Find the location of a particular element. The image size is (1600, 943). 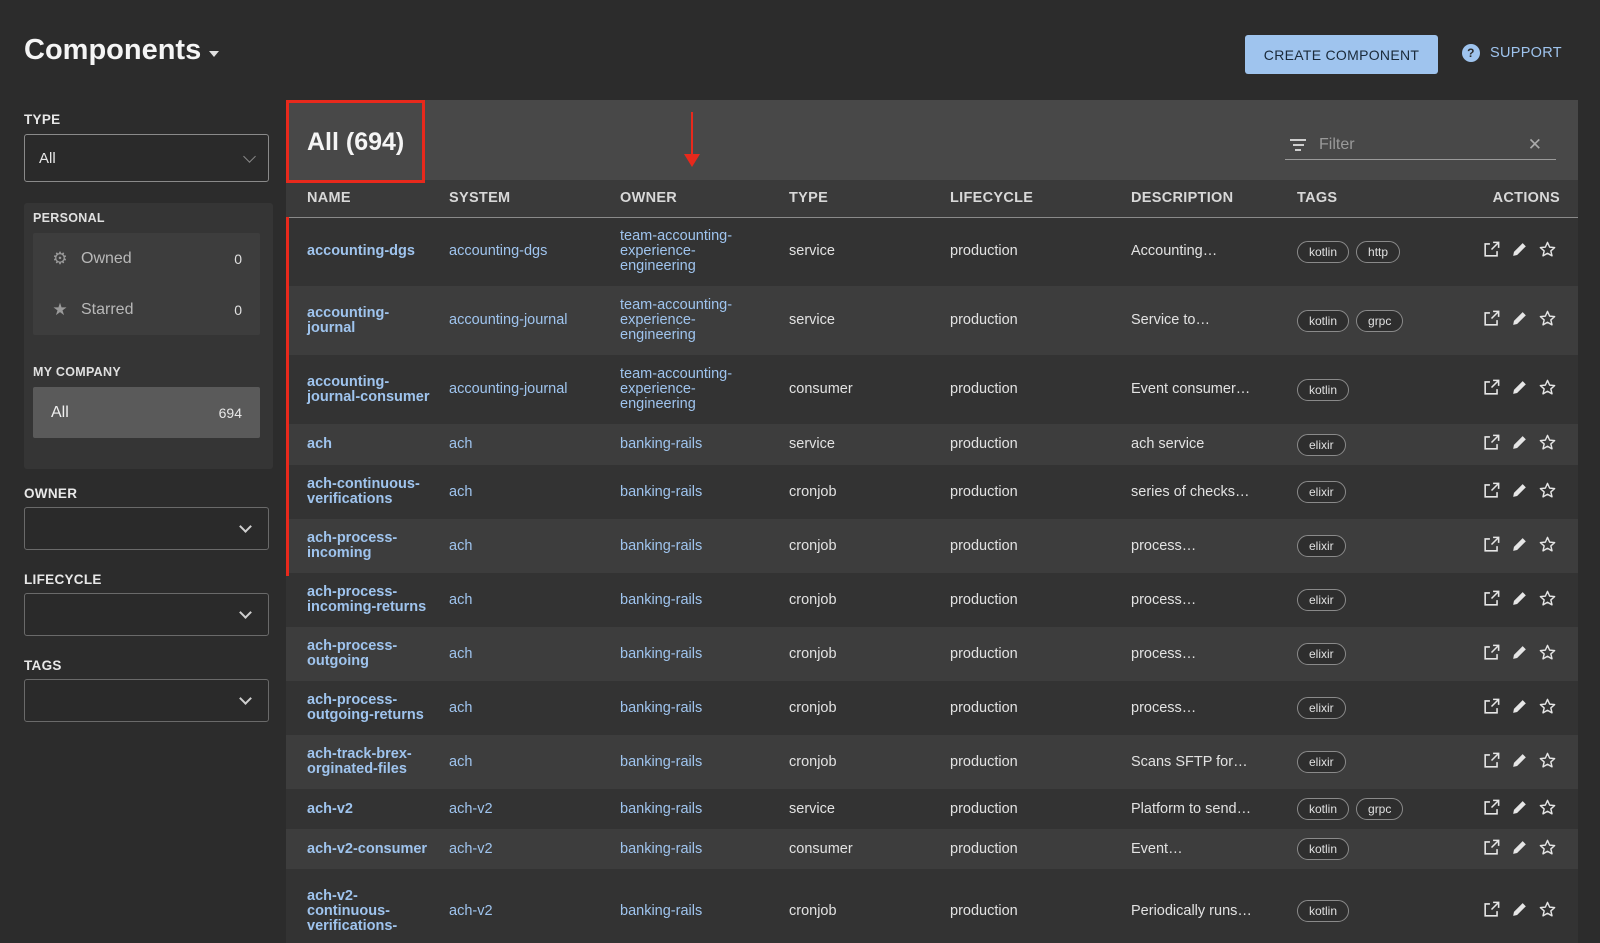

owner-select is located at coordinates (146, 528).